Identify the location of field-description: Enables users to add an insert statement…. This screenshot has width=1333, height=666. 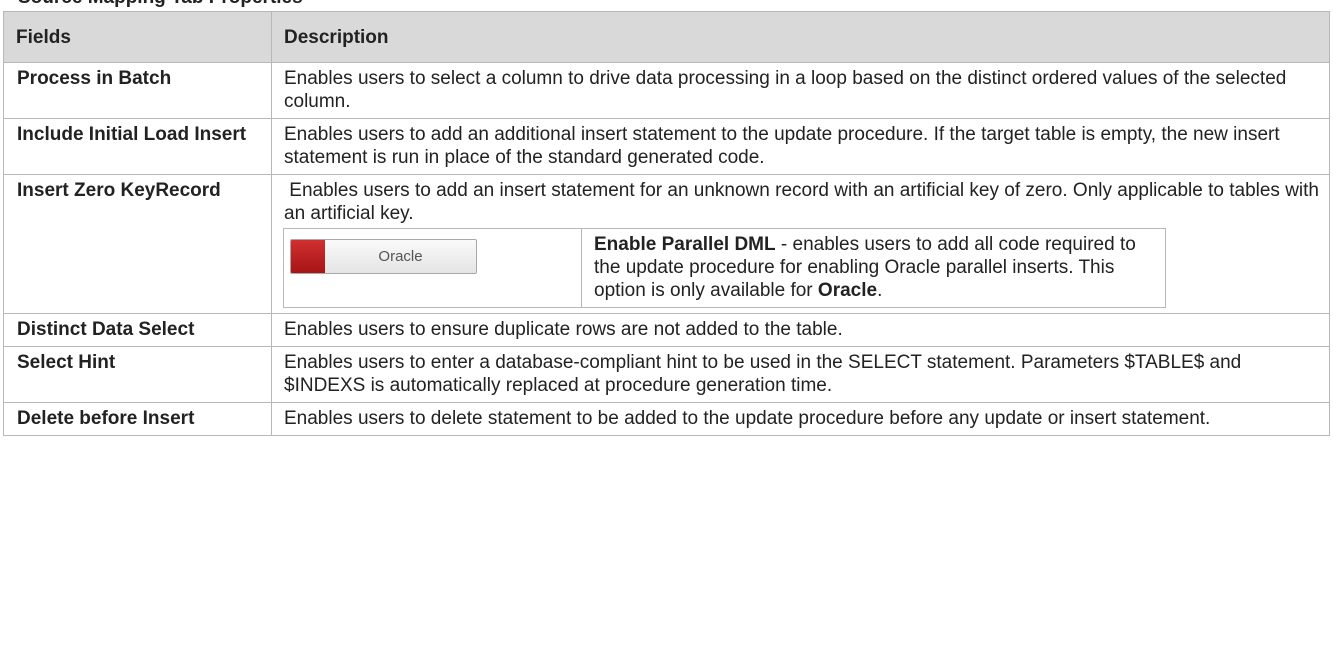
(804, 202).